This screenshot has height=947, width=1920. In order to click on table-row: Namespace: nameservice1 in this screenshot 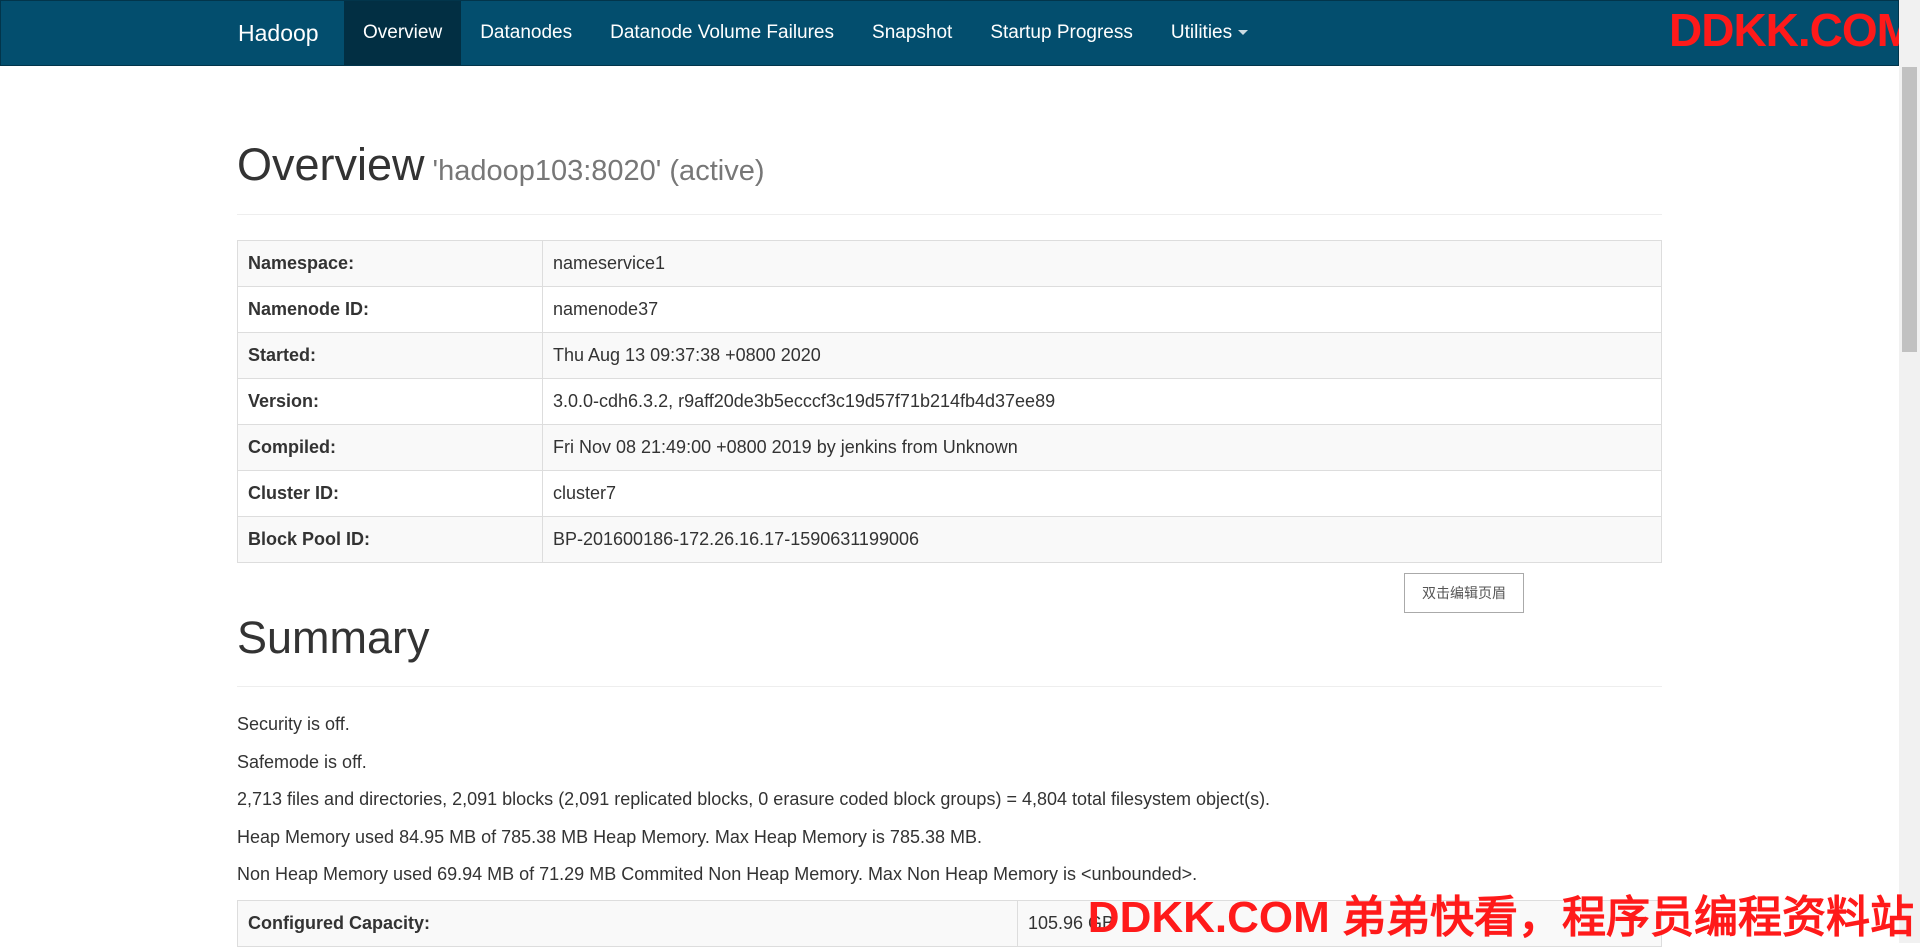, I will do `click(949, 263)`.